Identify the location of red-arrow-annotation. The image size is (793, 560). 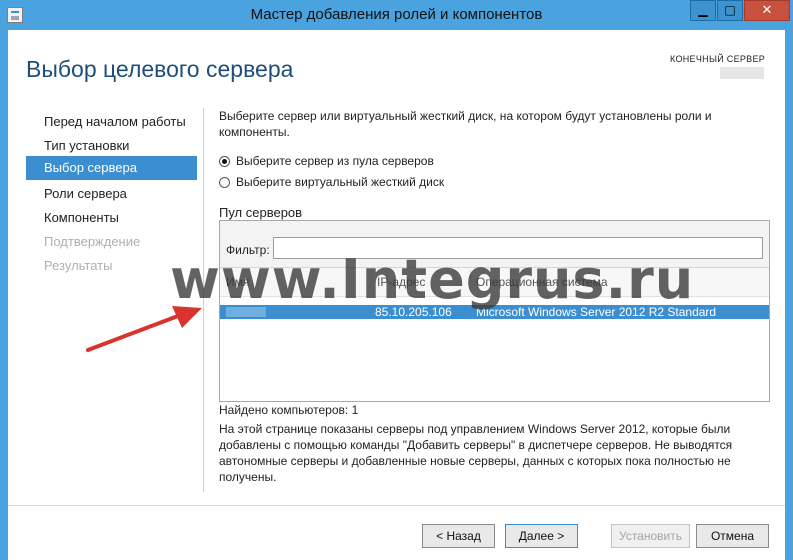
(144, 329).